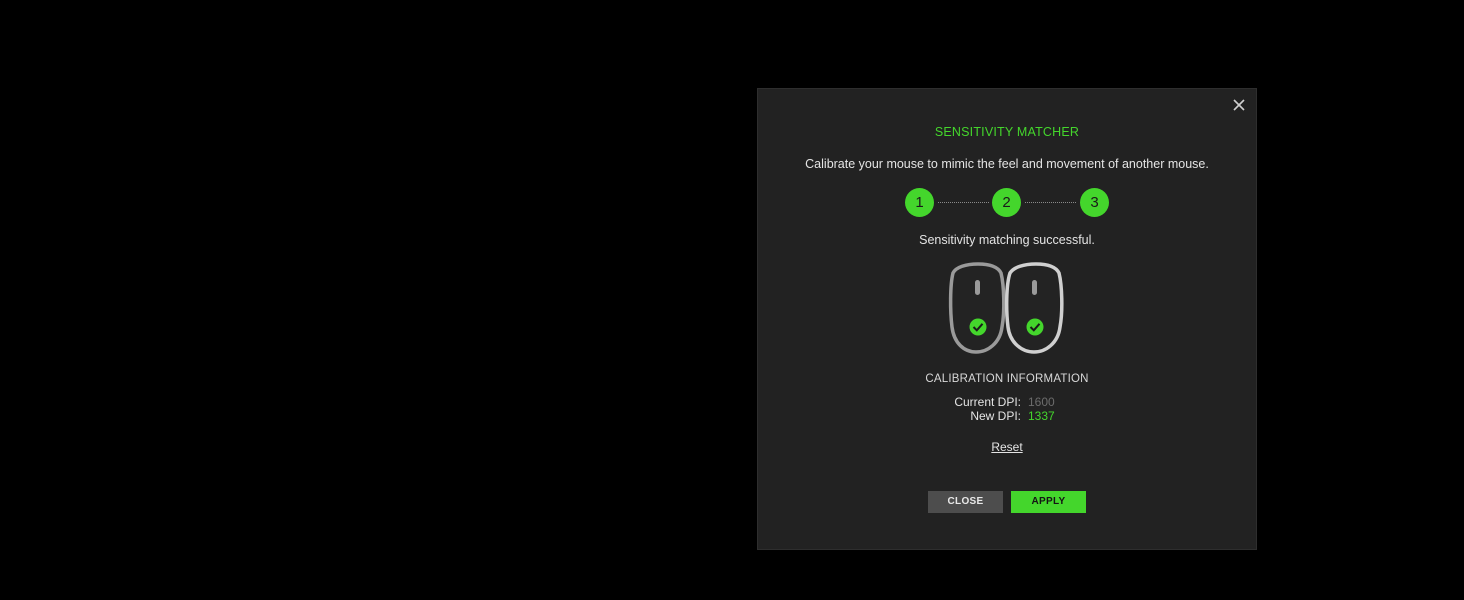  I want to click on step-2: 2, so click(1006, 202).